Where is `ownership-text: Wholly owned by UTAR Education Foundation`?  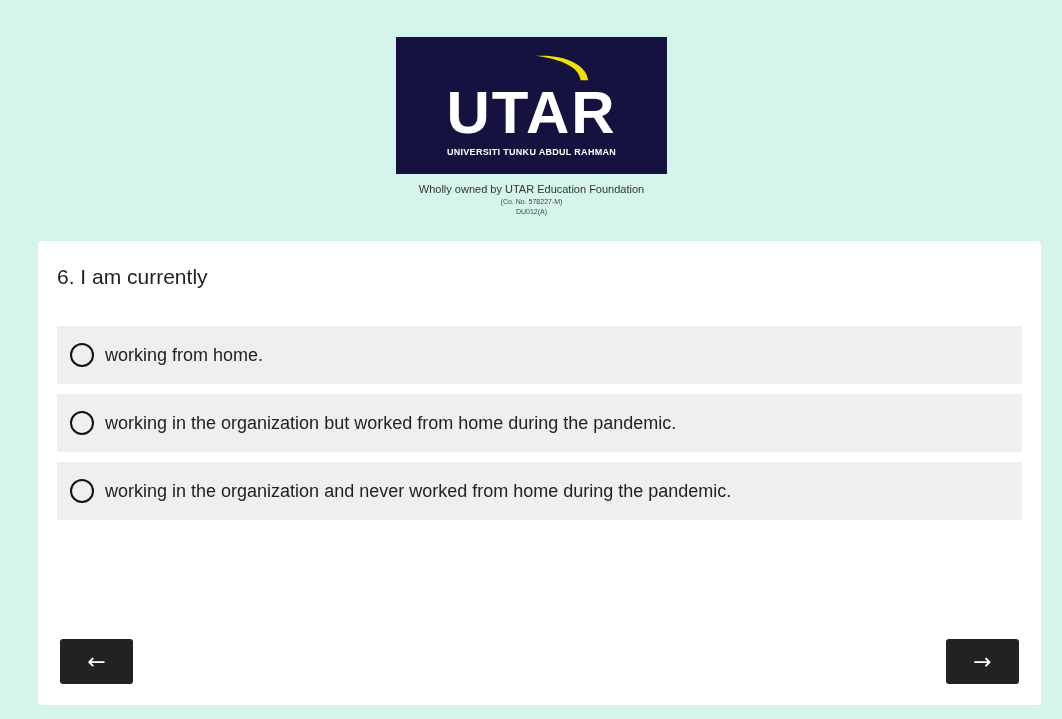
ownership-text: Wholly owned by UTAR Education Foundation is located at coordinates (531, 189).